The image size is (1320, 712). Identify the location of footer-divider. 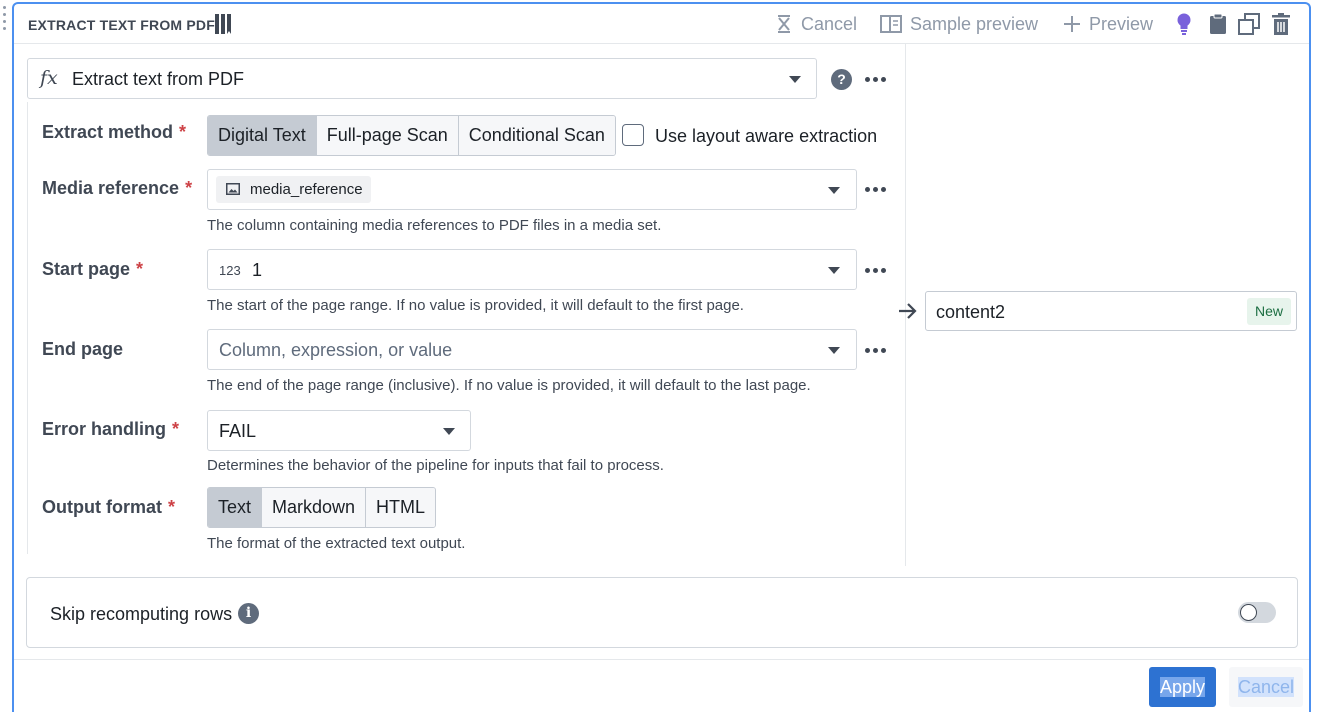
(661, 659).